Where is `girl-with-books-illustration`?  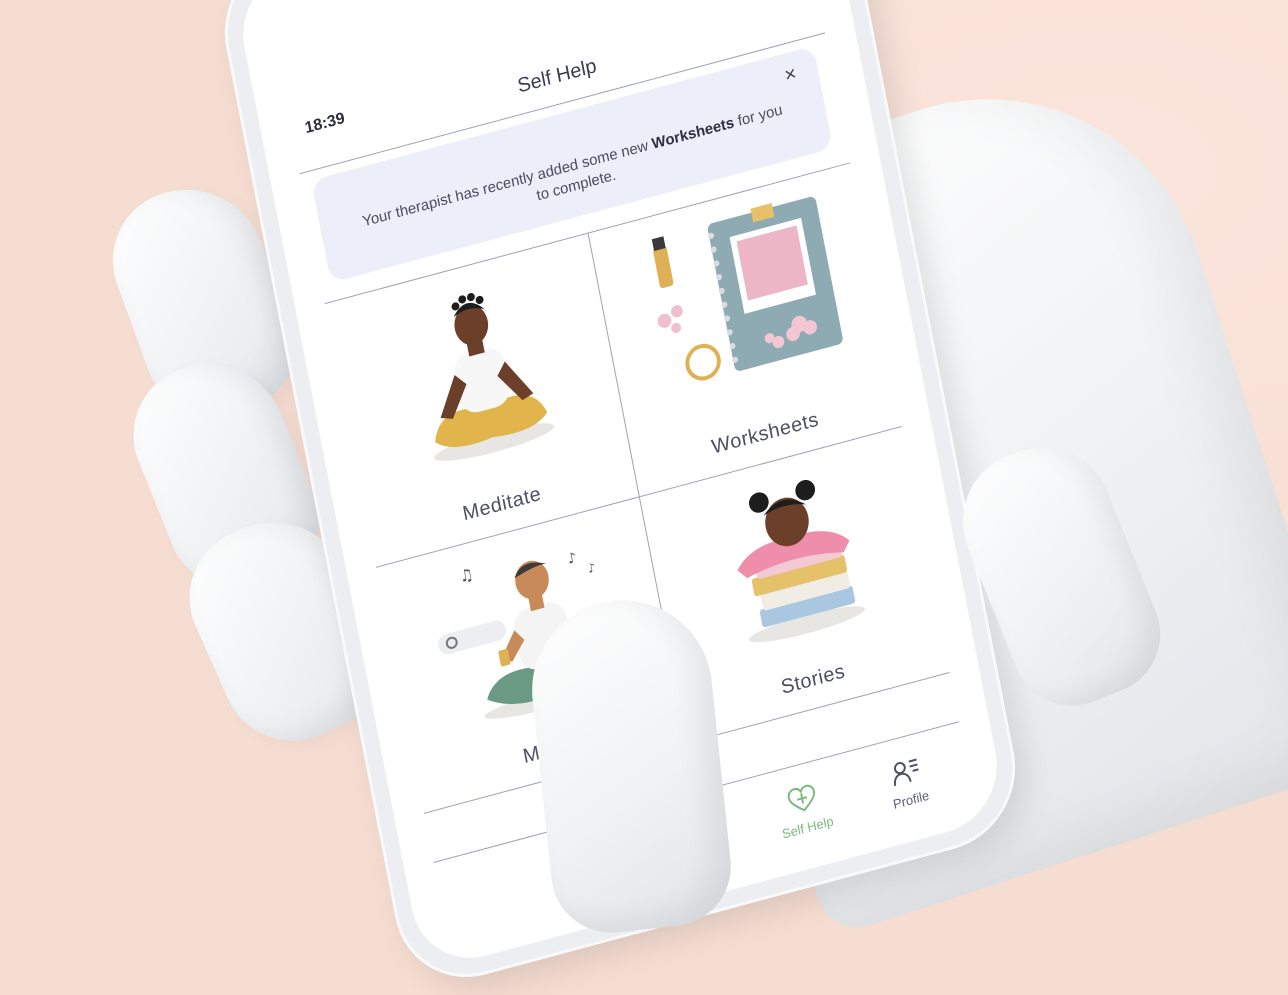
girl-with-books-illustration is located at coordinates (801, 561).